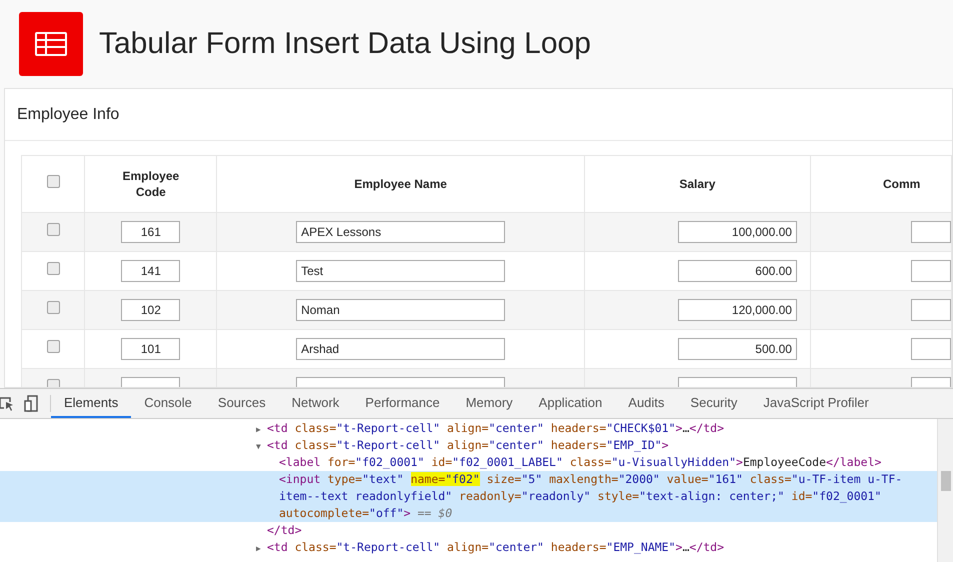 Image resolution: width=953 pixels, height=562 pixels. I want to click on region-title: Employee Info, so click(68, 114).